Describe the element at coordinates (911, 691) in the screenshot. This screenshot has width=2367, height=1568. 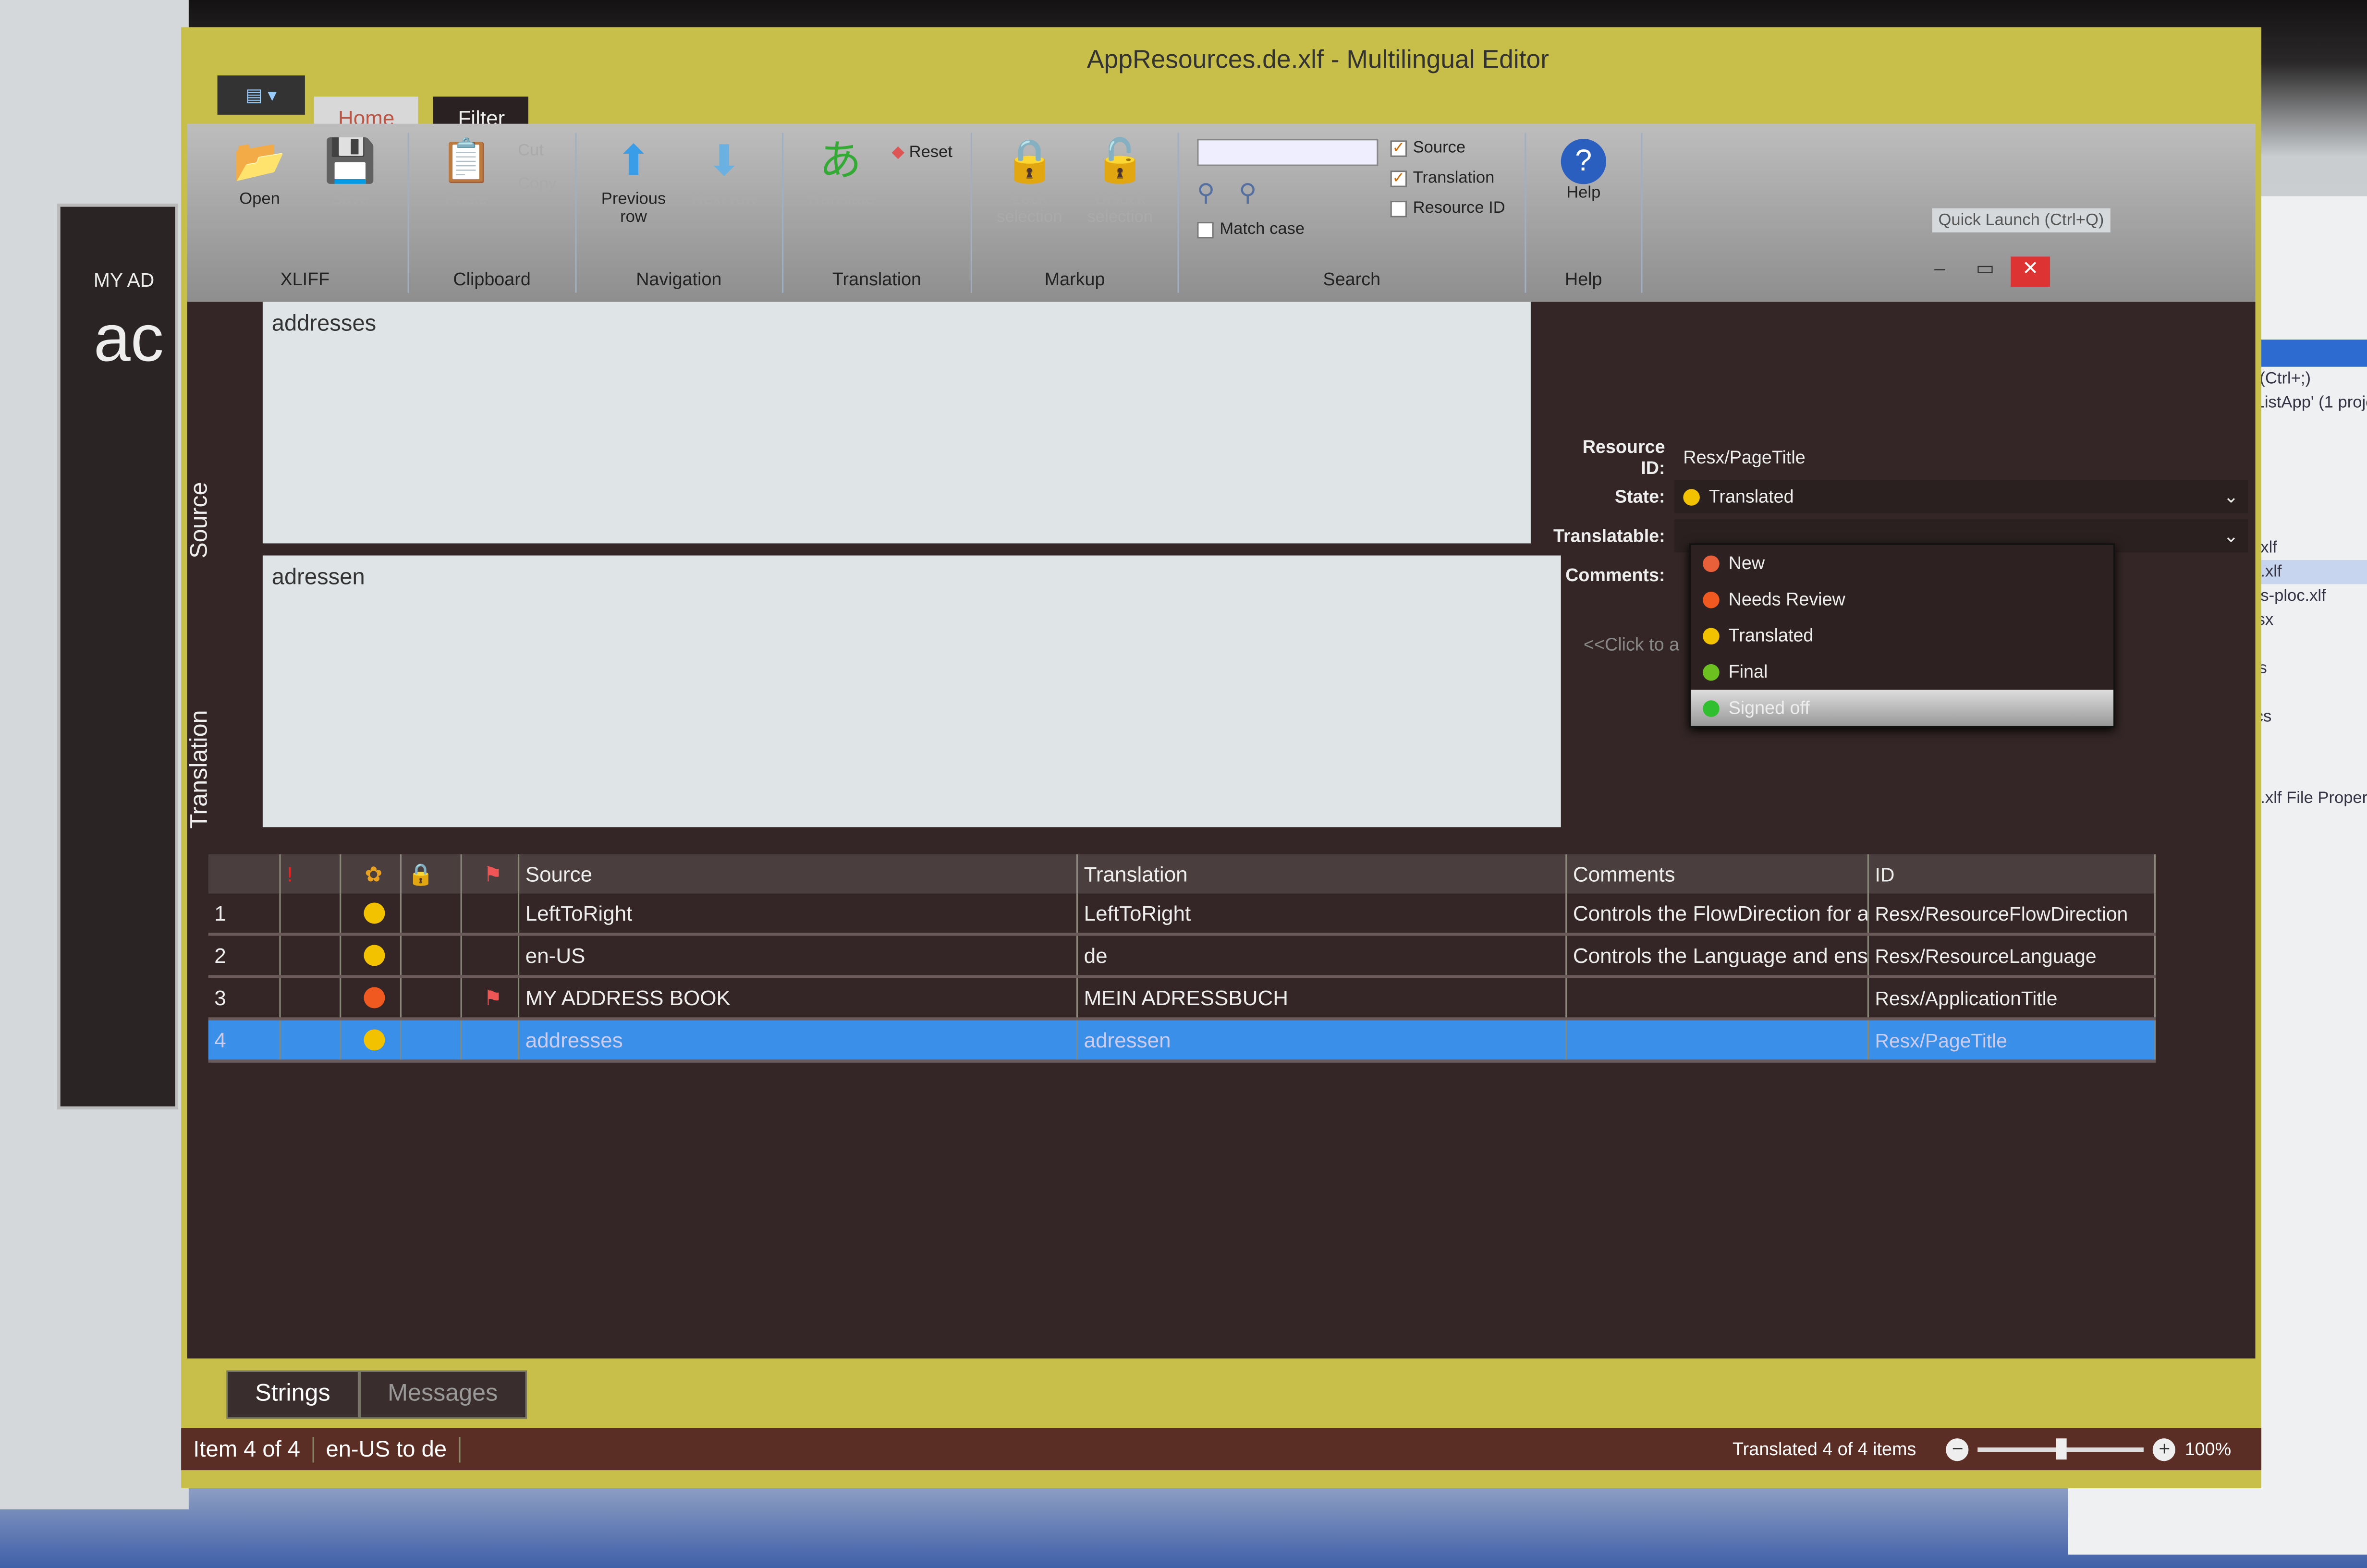
I see `translation-text-area: adressen` at that location.